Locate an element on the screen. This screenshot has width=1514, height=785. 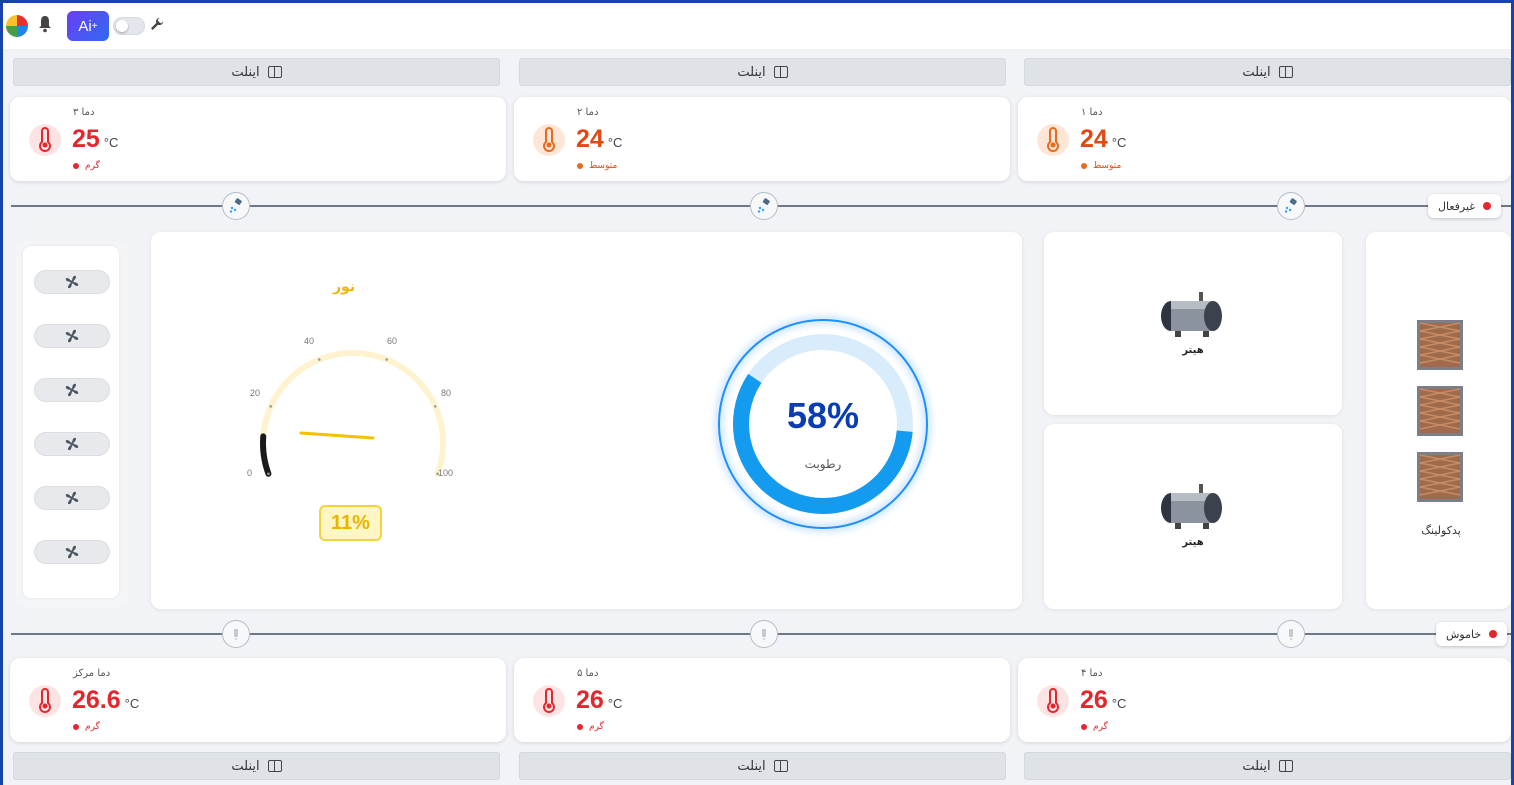
temp-value: 24 °C is located at coordinates (599, 139).